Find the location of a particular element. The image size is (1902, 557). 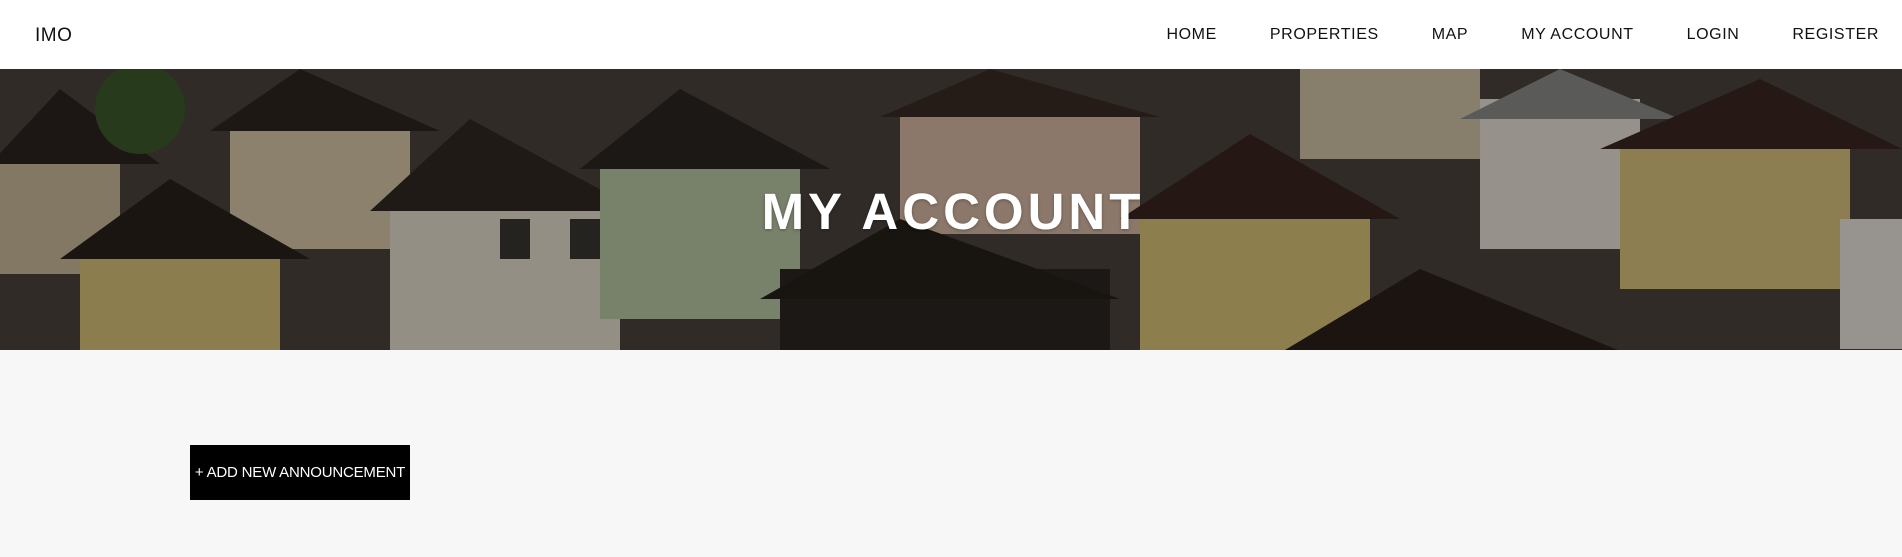

nav-item-properties: PROPERTIES is located at coordinates (1324, 35).